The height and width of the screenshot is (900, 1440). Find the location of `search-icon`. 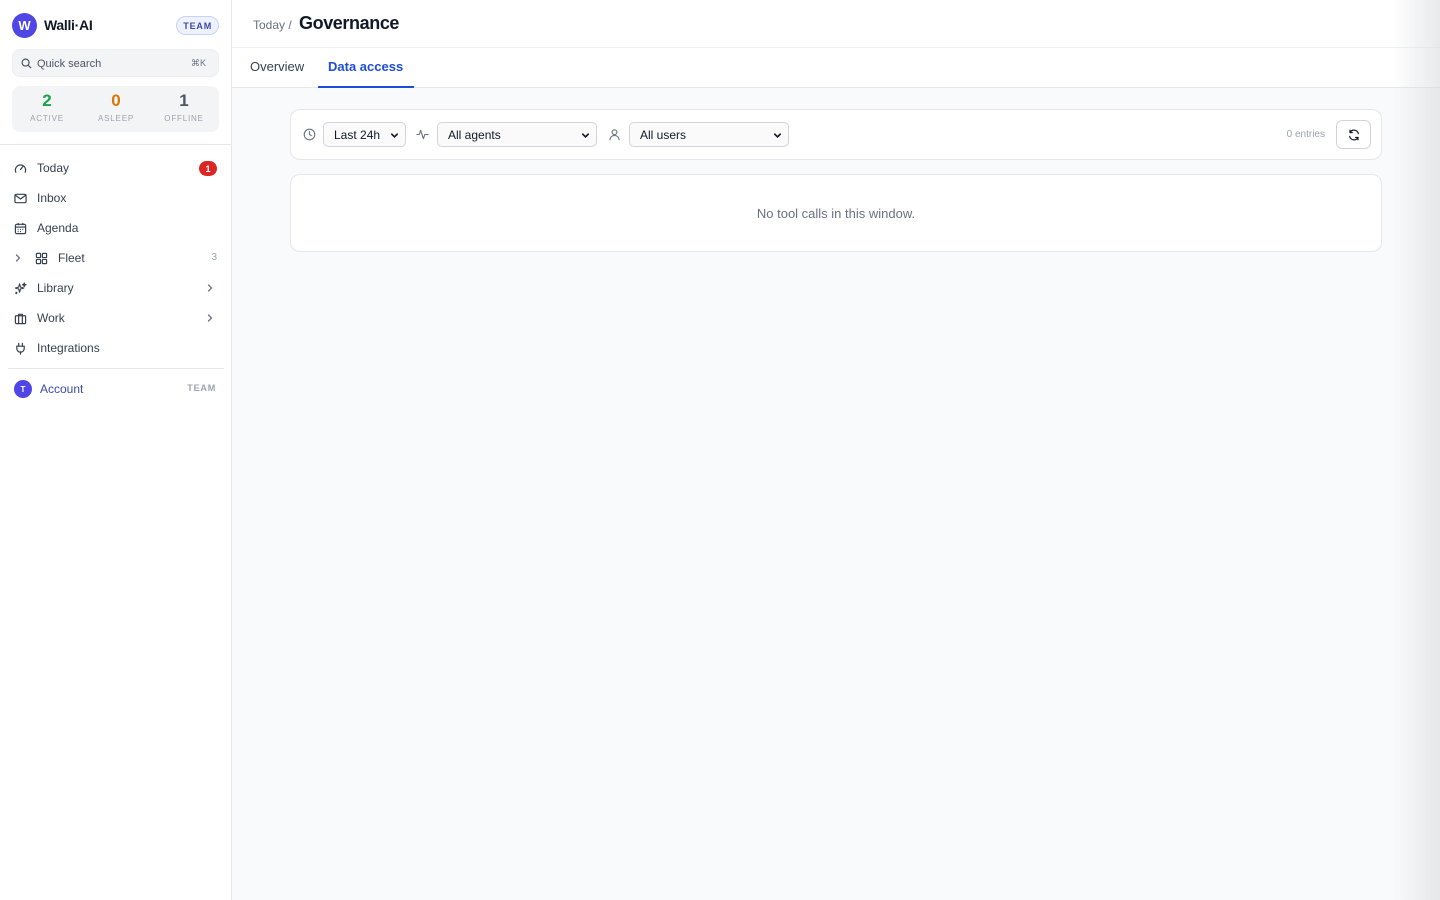

search-icon is located at coordinates (26, 63).